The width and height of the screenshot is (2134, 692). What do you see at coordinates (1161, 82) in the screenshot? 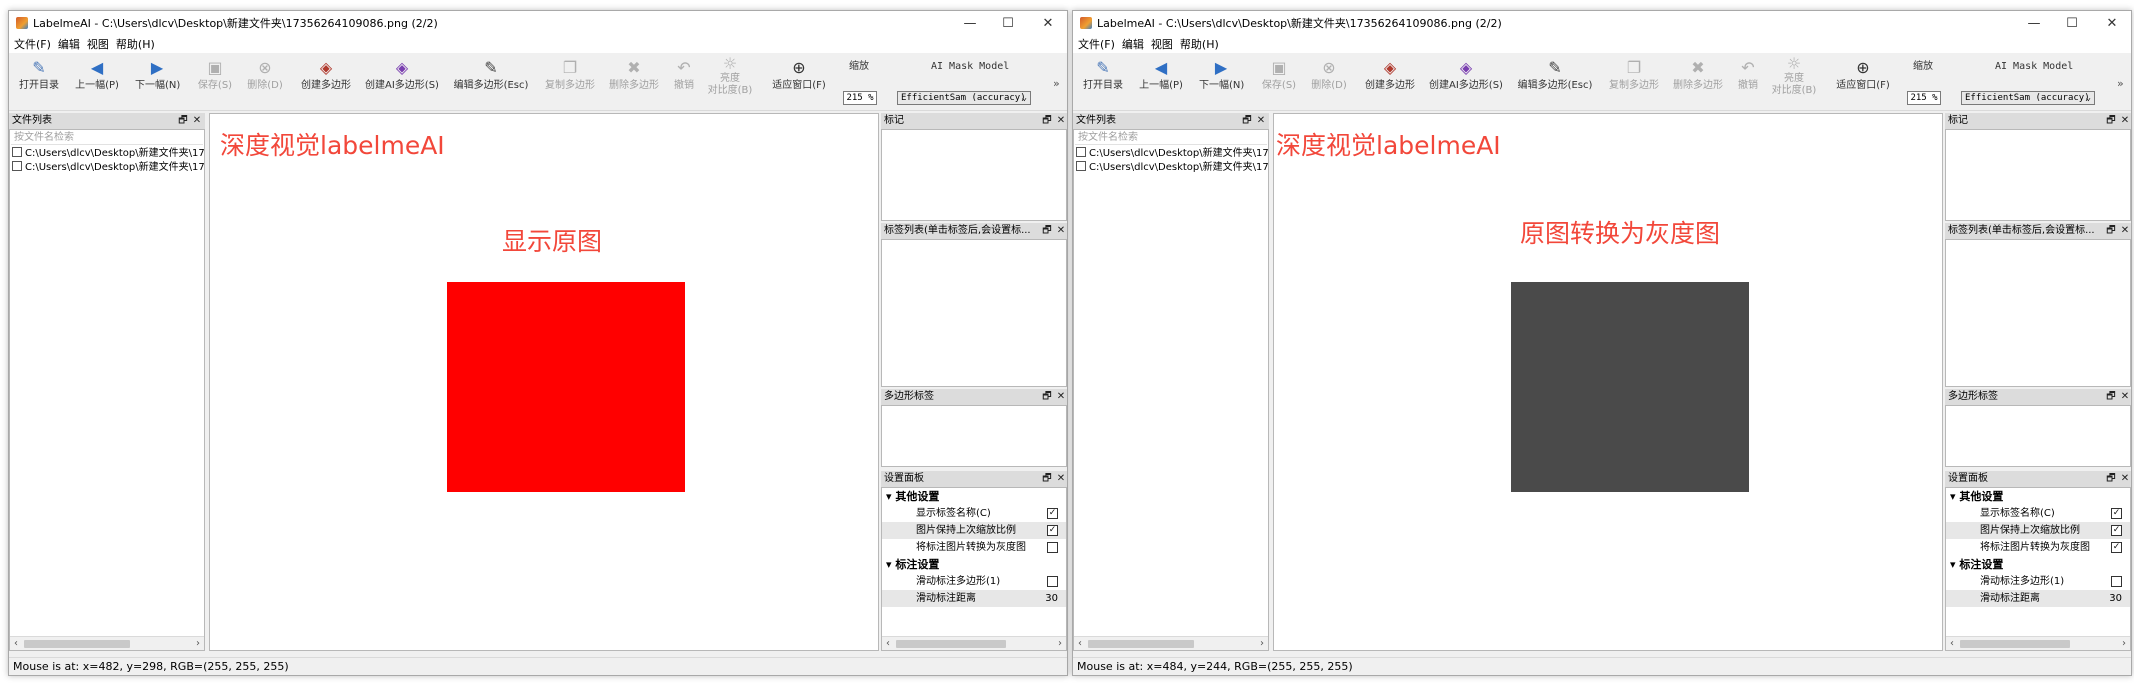
I see `prev-image-button: ◀ 上一幅(P)` at bounding box center [1161, 82].